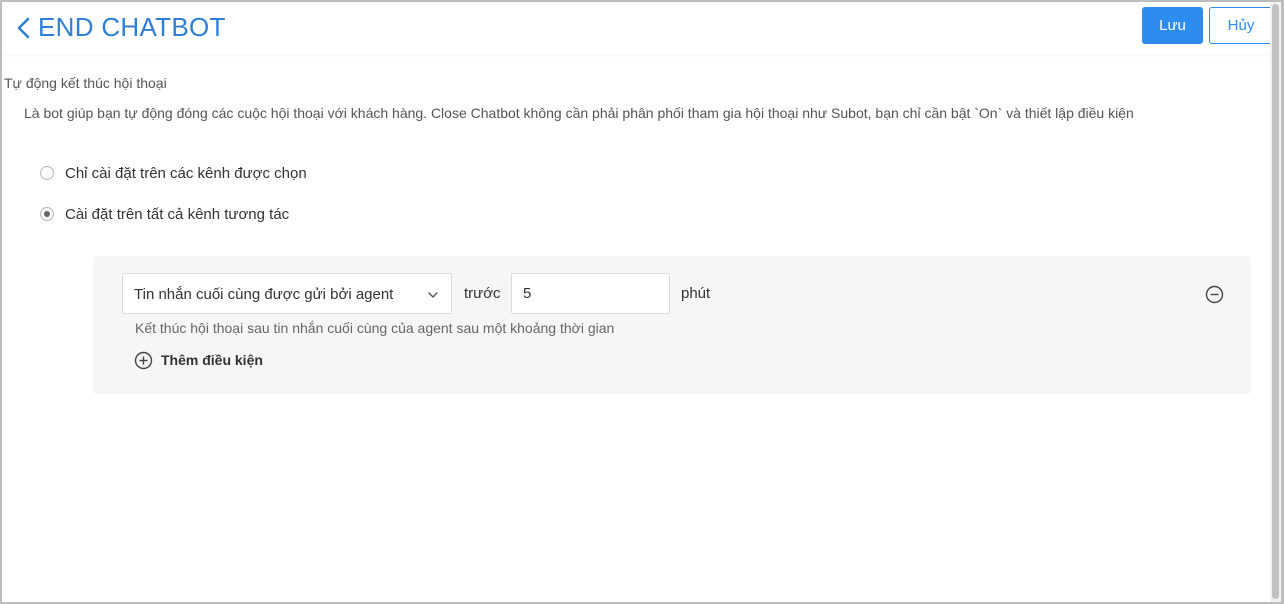 The width and height of the screenshot is (1284, 604). What do you see at coordinates (482, 293) in the screenshot?
I see `before-label: trước` at bounding box center [482, 293].